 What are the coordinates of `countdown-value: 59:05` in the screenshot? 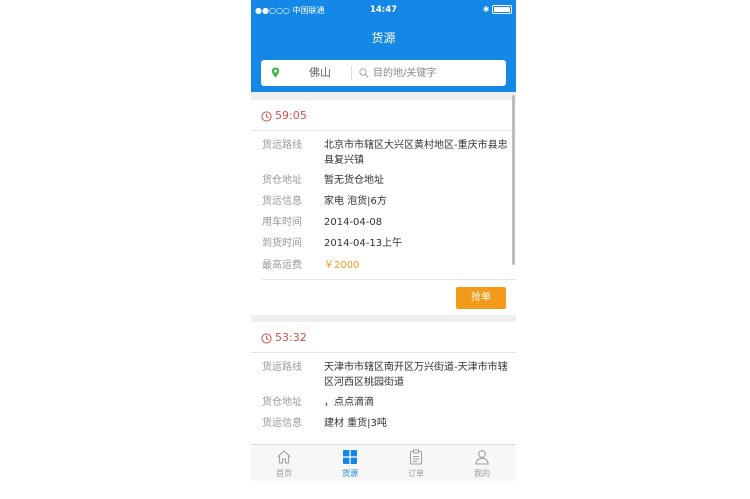 It's located at (291, 115).